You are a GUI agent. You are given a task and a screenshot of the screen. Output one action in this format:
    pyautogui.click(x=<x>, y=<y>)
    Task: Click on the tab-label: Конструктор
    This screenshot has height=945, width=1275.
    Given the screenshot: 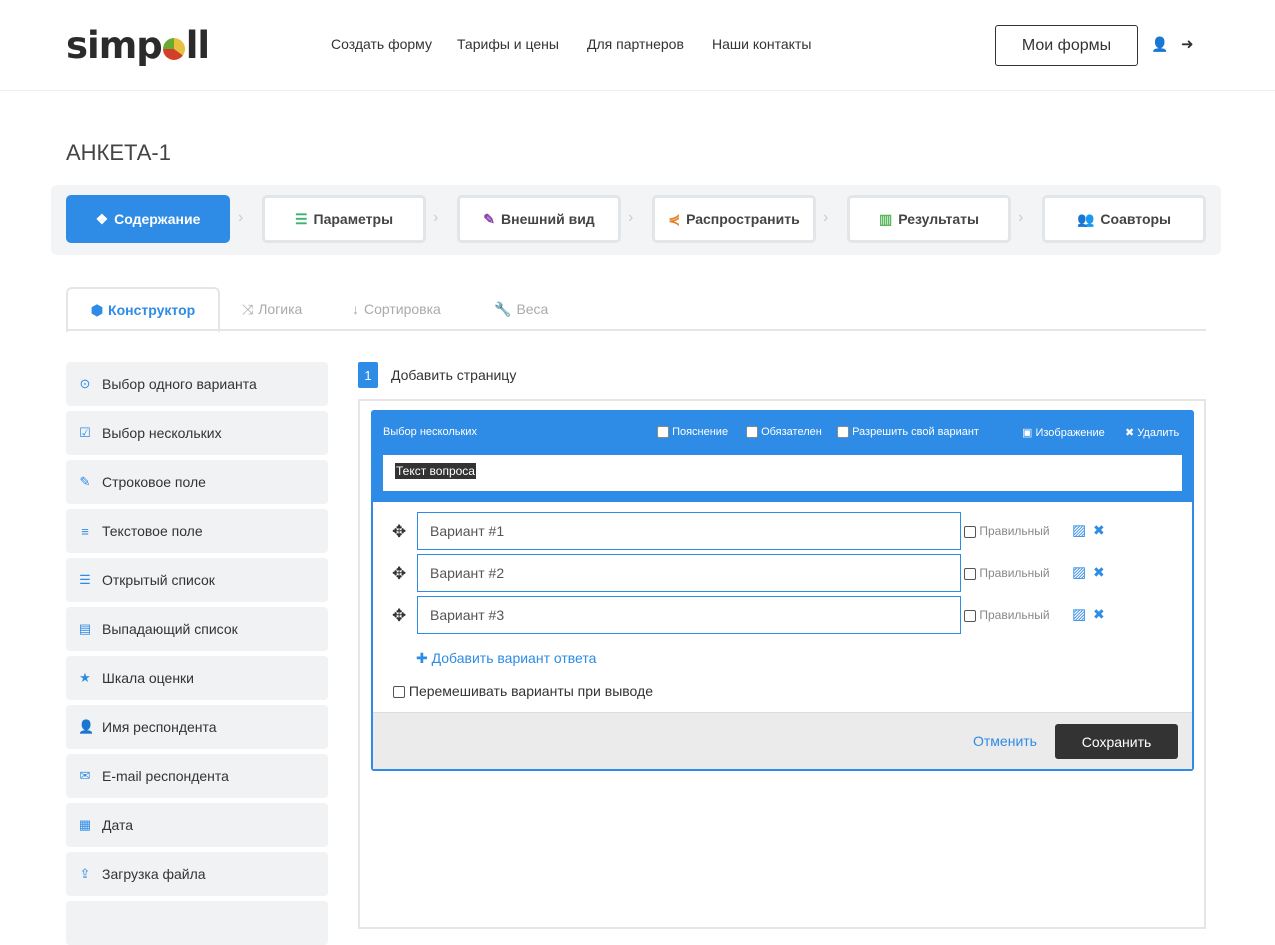 What is the action you would take?
    pyautogui.click(x=152, y=310)
    